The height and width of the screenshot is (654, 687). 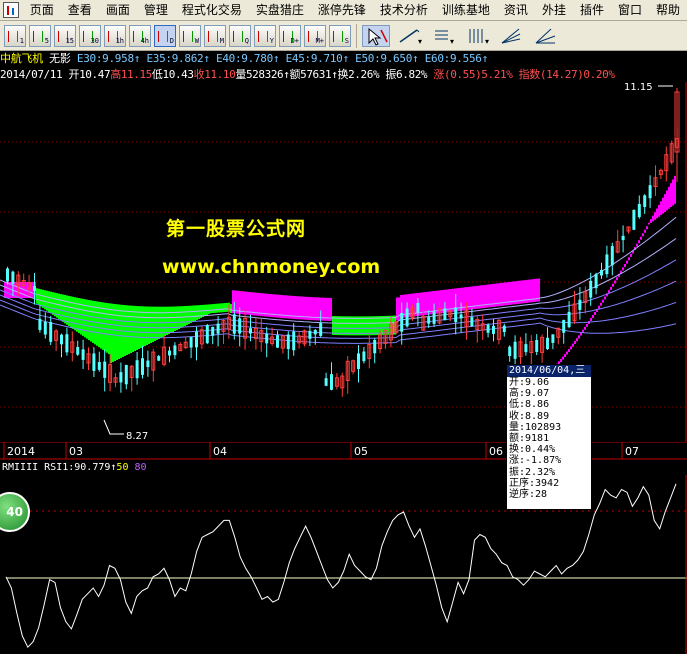 What do you see at coordinates (512, 36) in the screenshot?
I see `fan-icon` at bounding box center [512, 36].